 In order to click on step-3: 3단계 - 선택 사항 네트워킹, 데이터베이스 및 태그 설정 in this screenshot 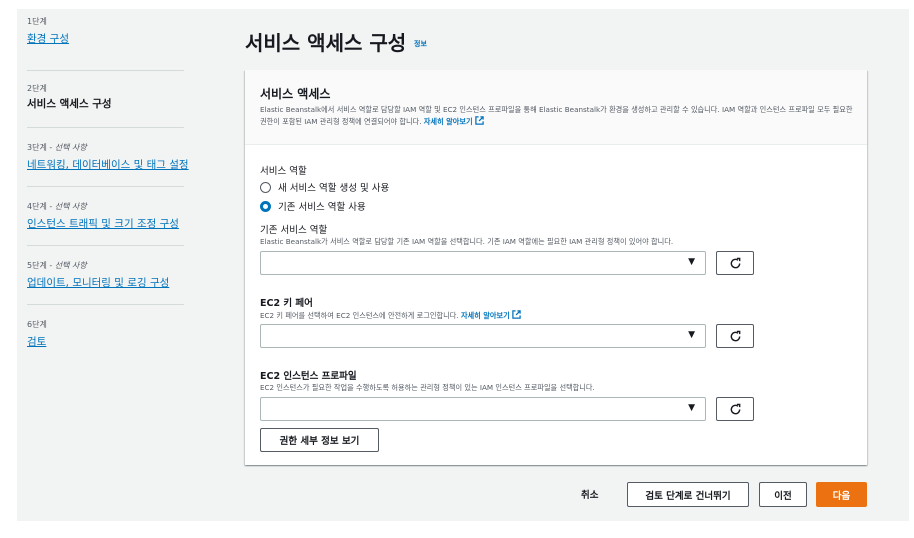, I will do `click(108, 157)`.